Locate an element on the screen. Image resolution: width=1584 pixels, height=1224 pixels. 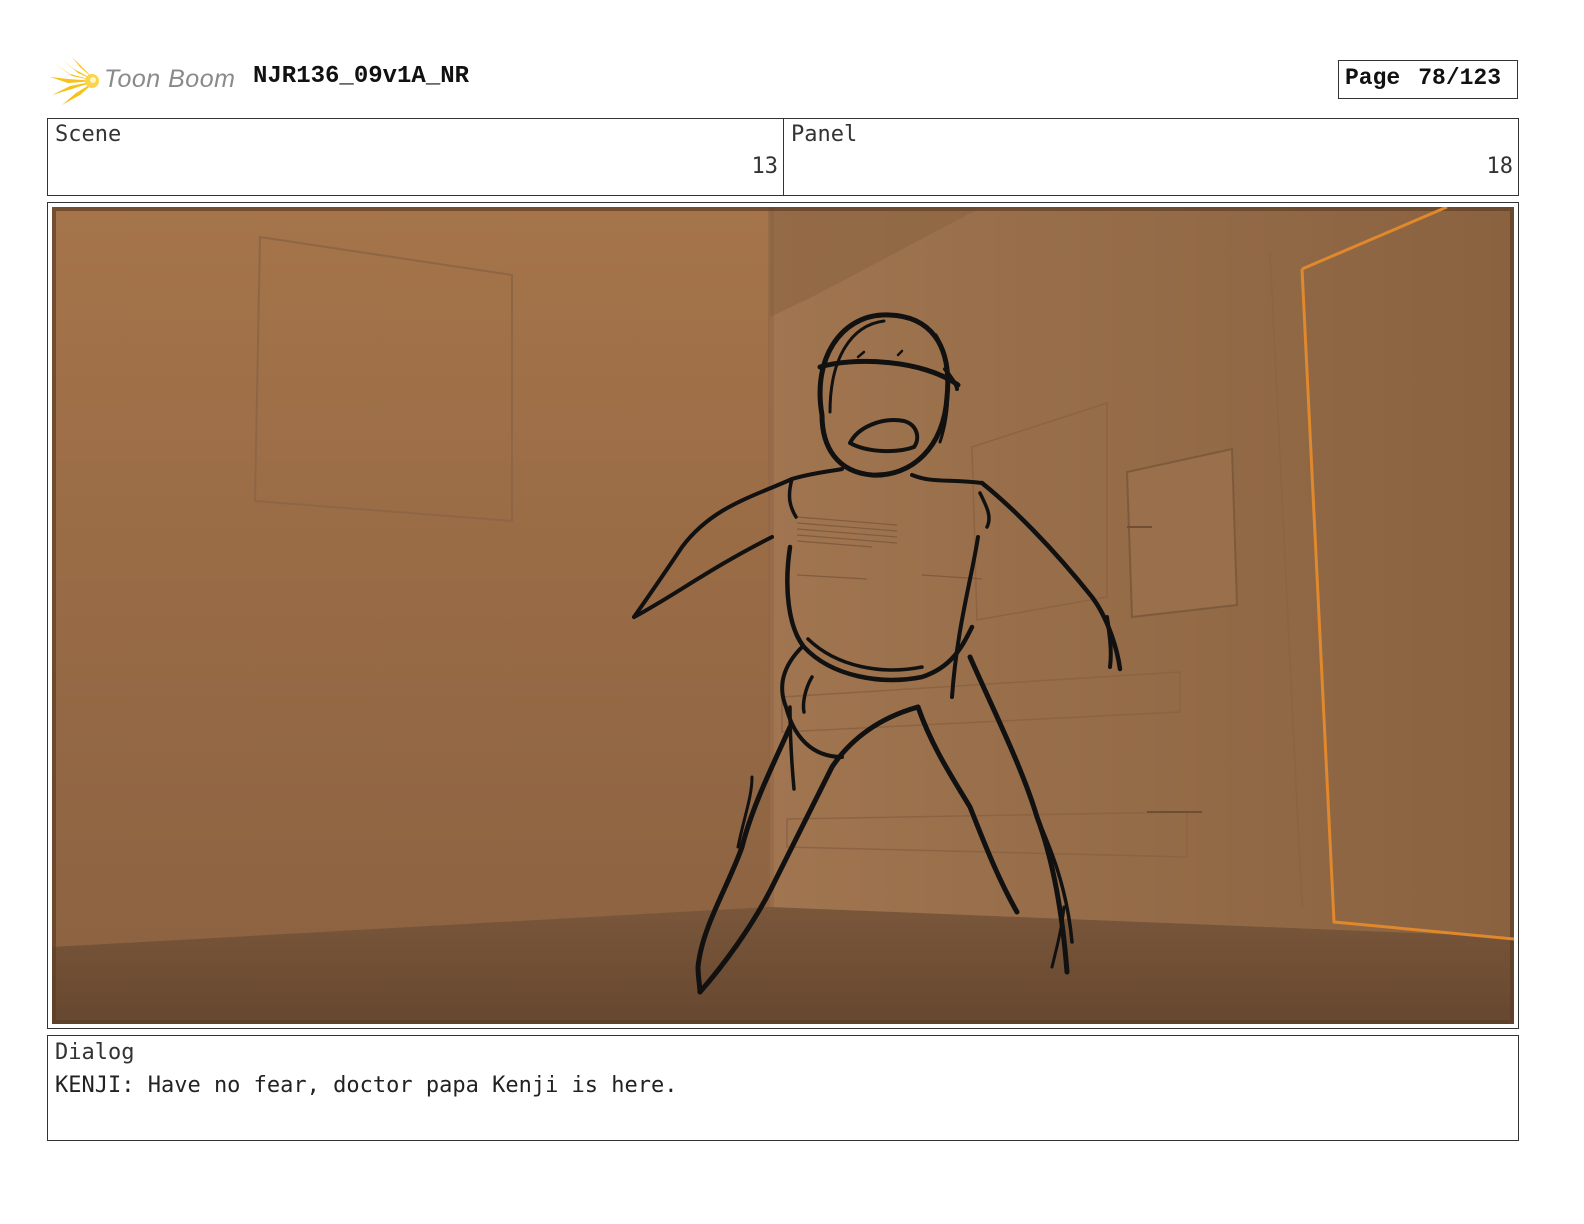
starburst-logo-icon is located at coordinates (74, 81).